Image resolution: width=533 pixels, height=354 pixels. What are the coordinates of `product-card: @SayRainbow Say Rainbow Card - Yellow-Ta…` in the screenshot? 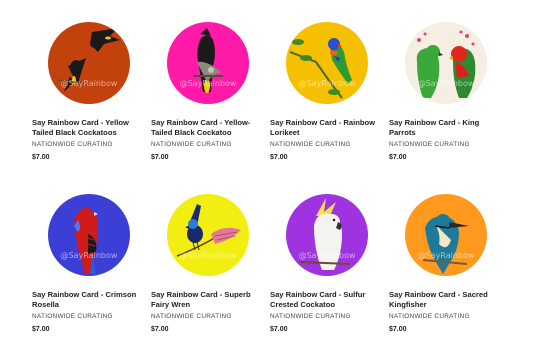 It's located at (207, 92).